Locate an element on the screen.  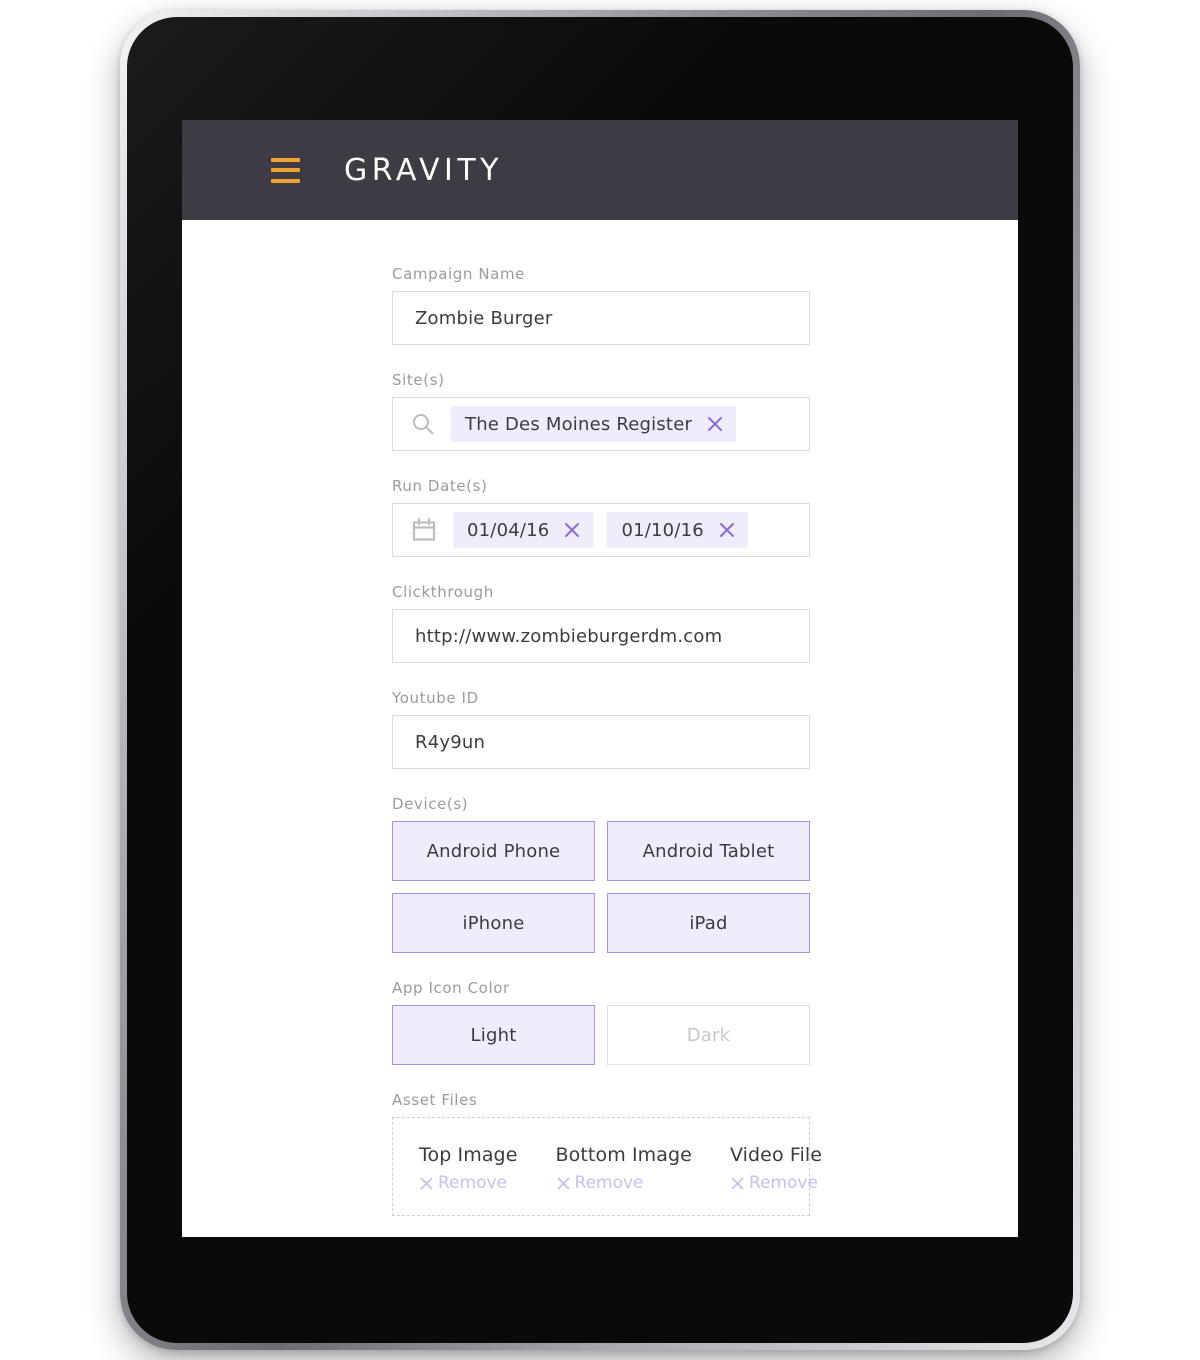
date-chip: 01/10/16 is located at coordinates (677, 530).